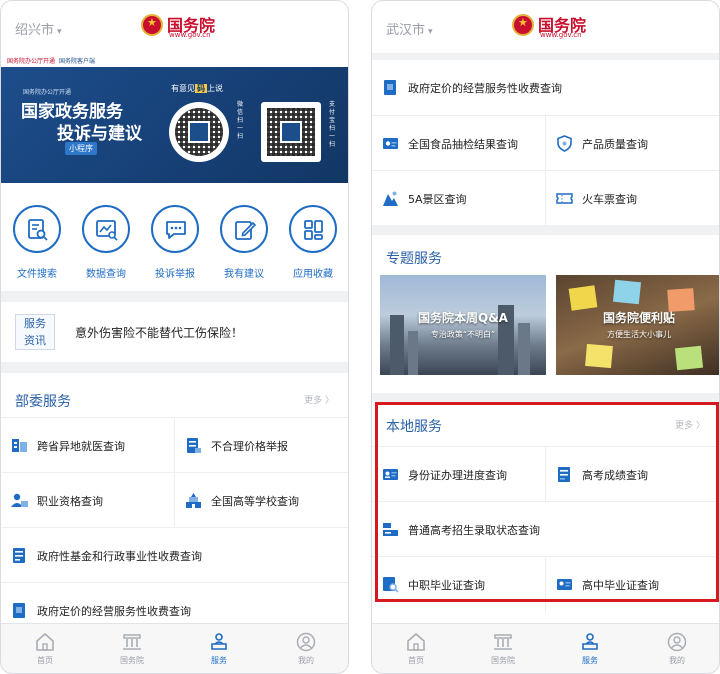 The width and height of the screenshot is (720, 674). I want to click on bottom-tab-bar: 首页 国务院 服务 我的, so click(174, 648).